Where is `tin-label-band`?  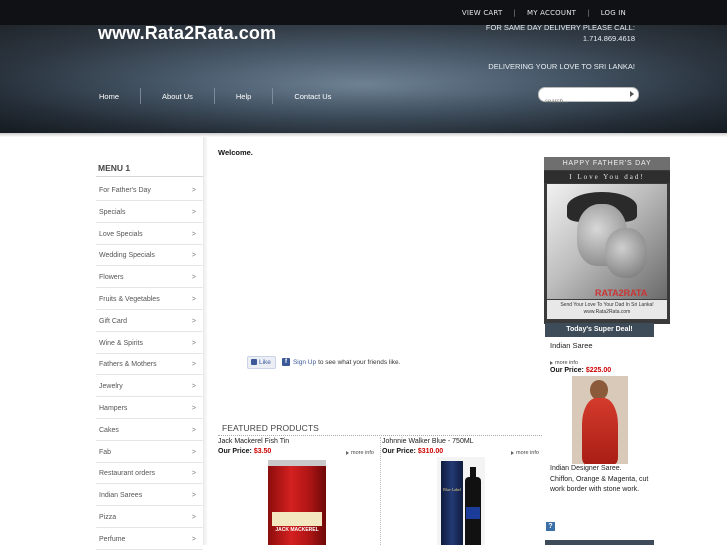
tin-label-band is located at coordinates (297, 519).